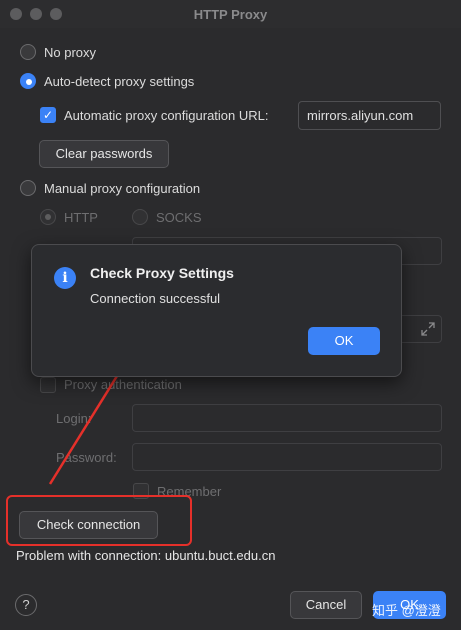  Describe the element at coordinates (162, 273) in the screenshot. I see `dialog-title: Check Proxy Settings` at that location.